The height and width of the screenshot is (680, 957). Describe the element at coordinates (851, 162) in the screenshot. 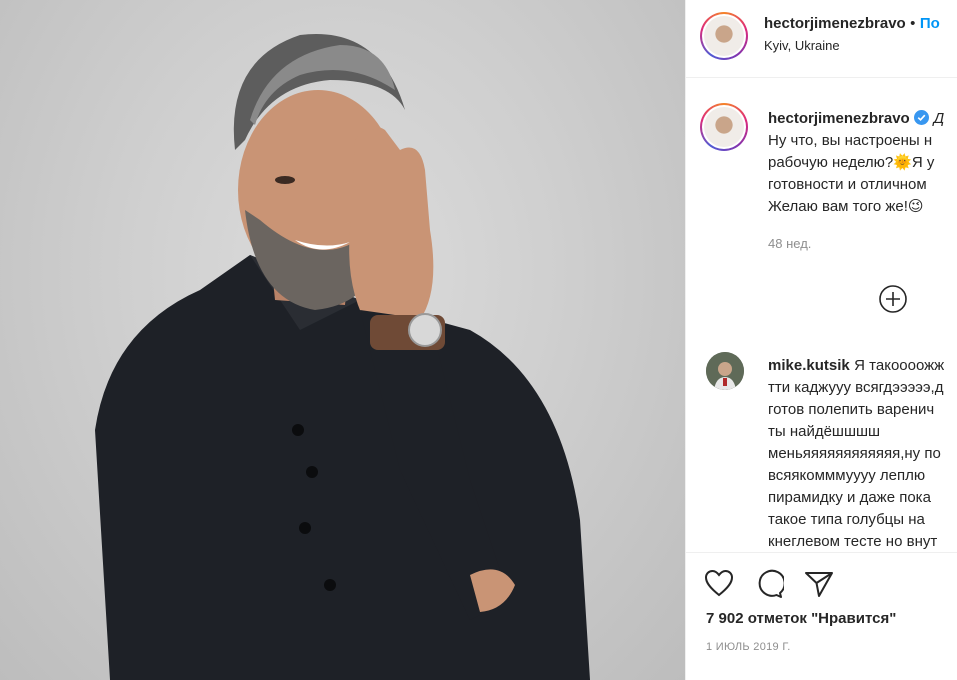

I see `caption-line: рабочую неделю?🌞Я у` at that location.